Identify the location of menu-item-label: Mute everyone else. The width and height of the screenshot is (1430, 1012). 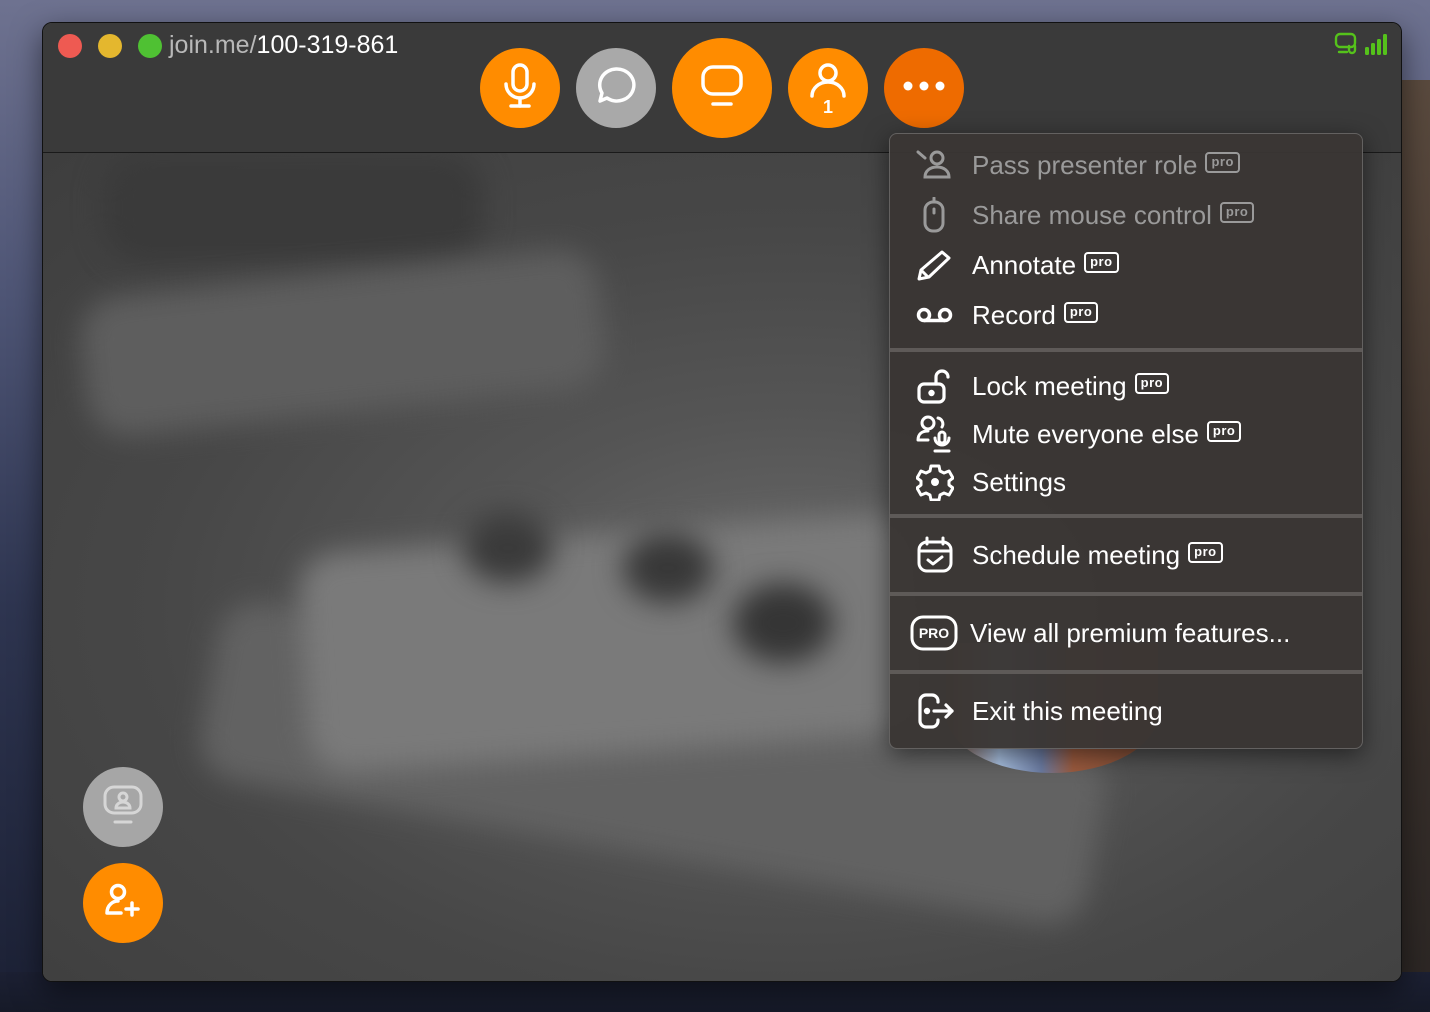
(1085, 434).